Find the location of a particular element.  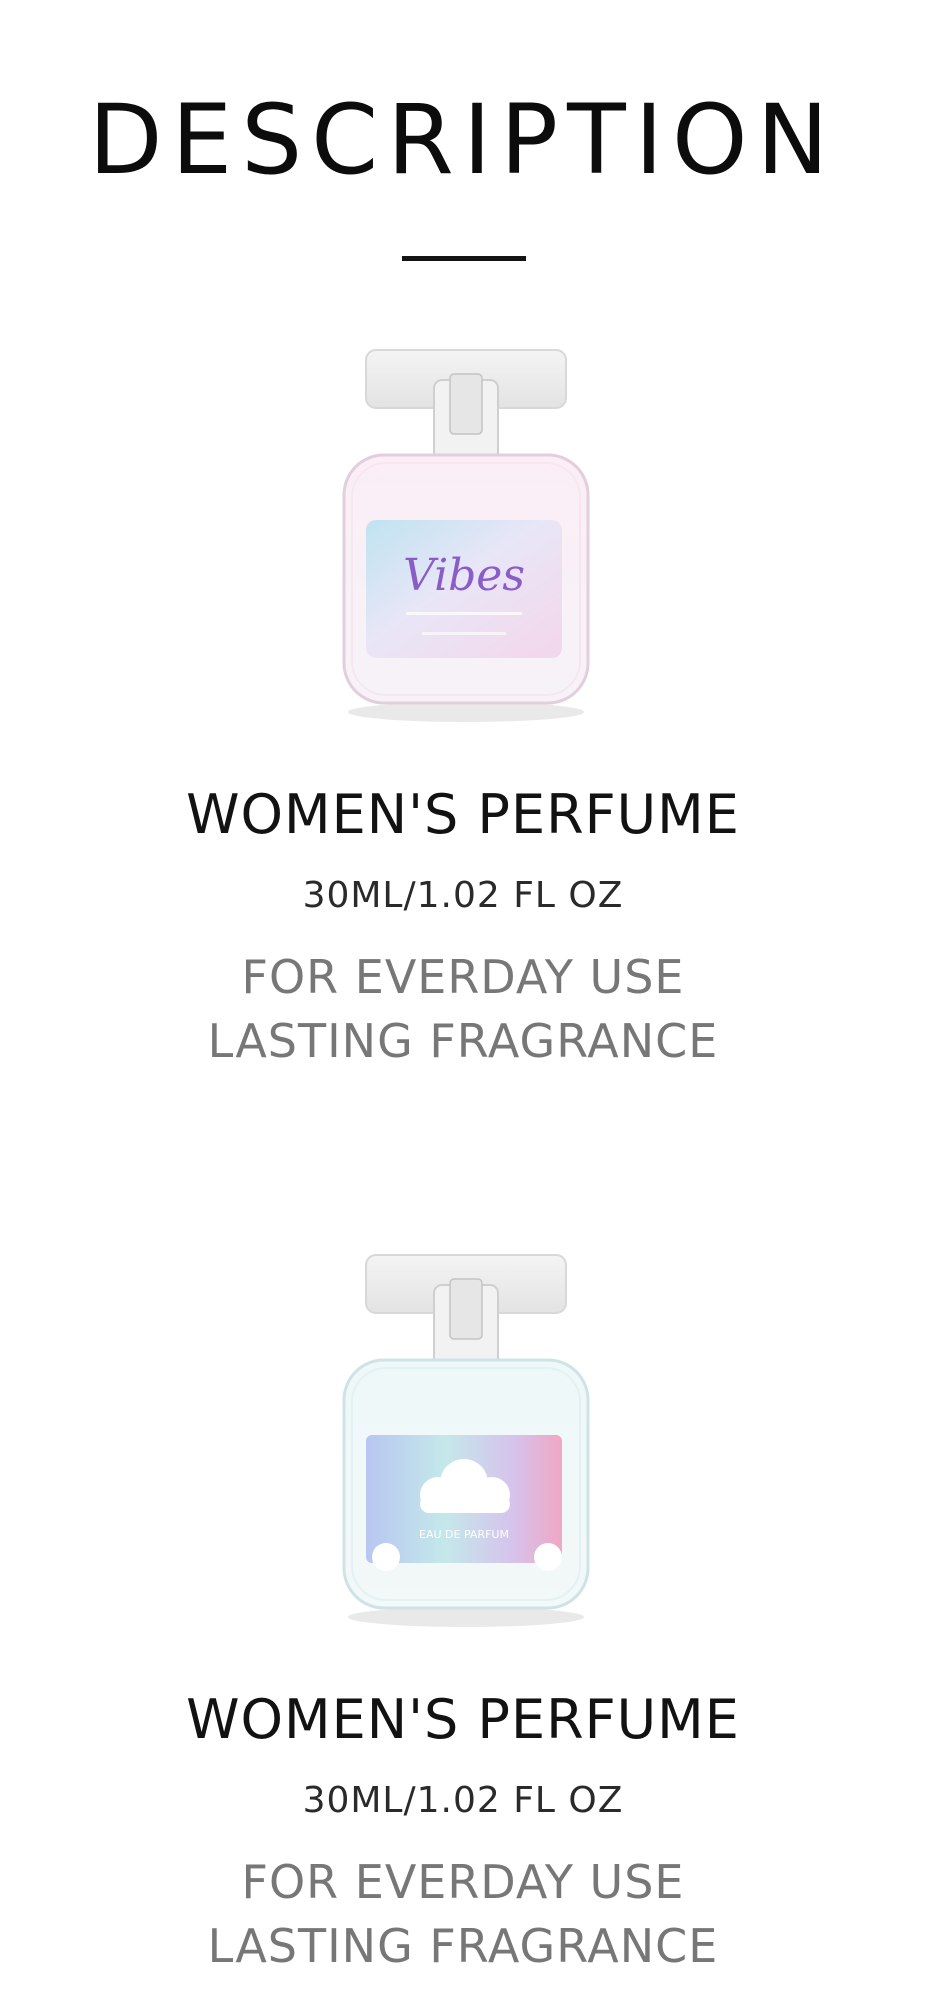

vibes-label-text: Vibes is located at coordinates (464, 575).